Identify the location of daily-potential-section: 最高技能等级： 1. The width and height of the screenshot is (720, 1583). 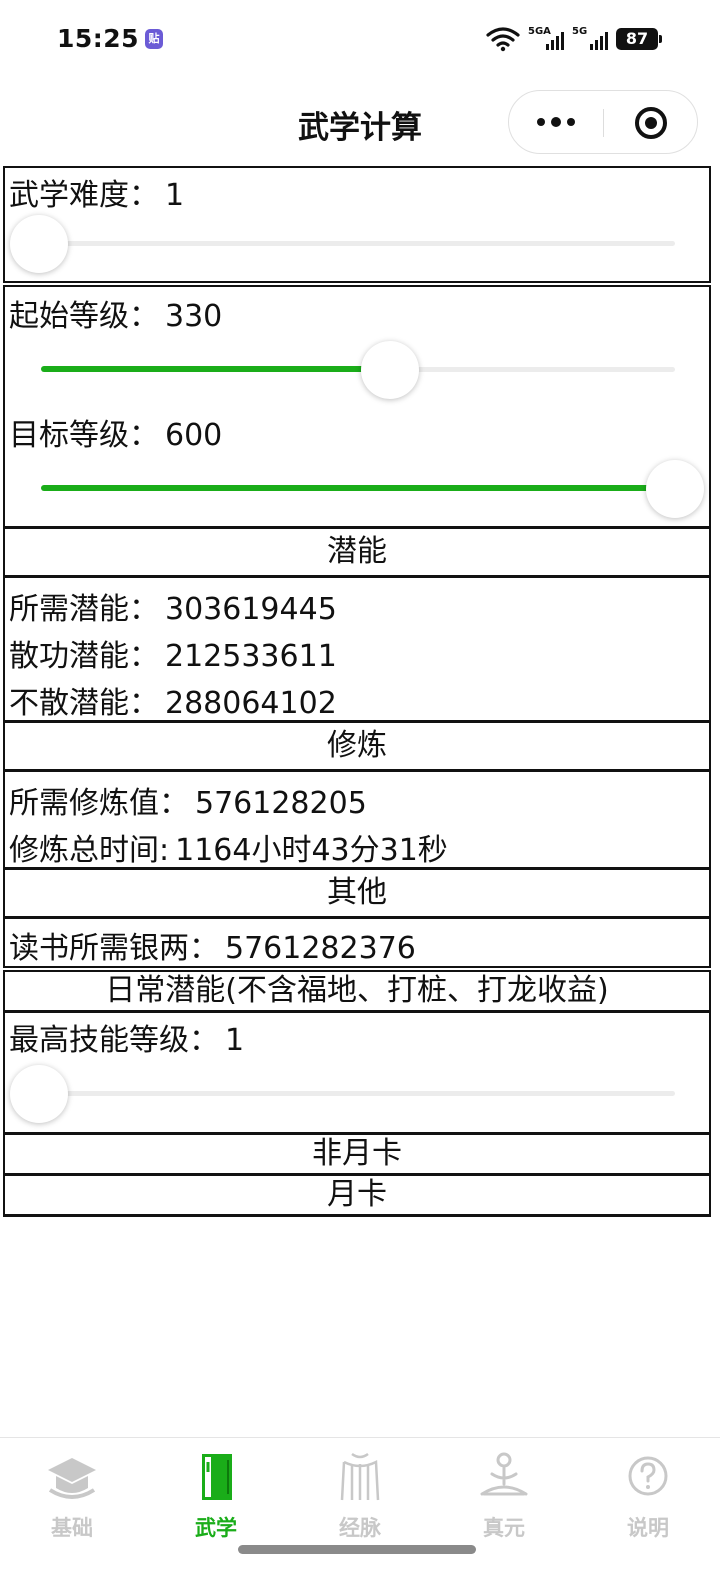
(357, 1072).